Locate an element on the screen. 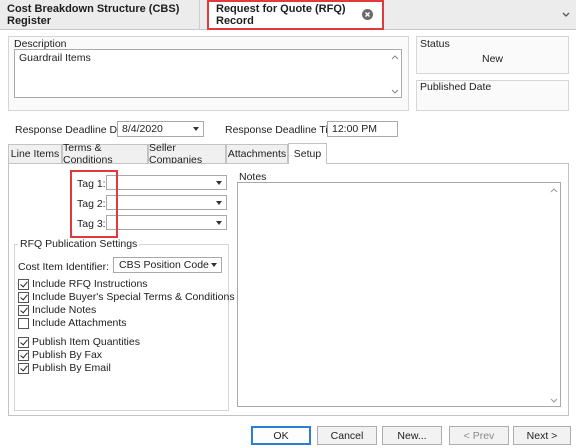 This screenshot has width=576, height=448. tab-setup-label: Setup is located at coordinates (307, 154).